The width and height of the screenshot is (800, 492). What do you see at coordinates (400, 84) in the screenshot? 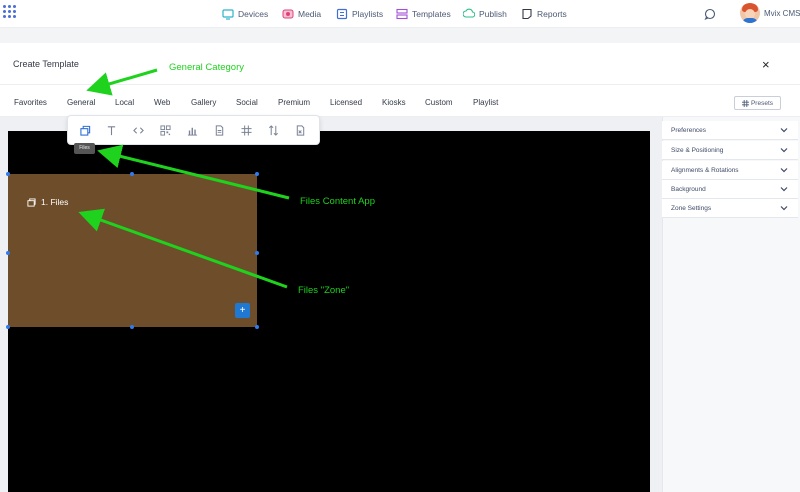
I see `header-divider` at bounding box center [400, 84].